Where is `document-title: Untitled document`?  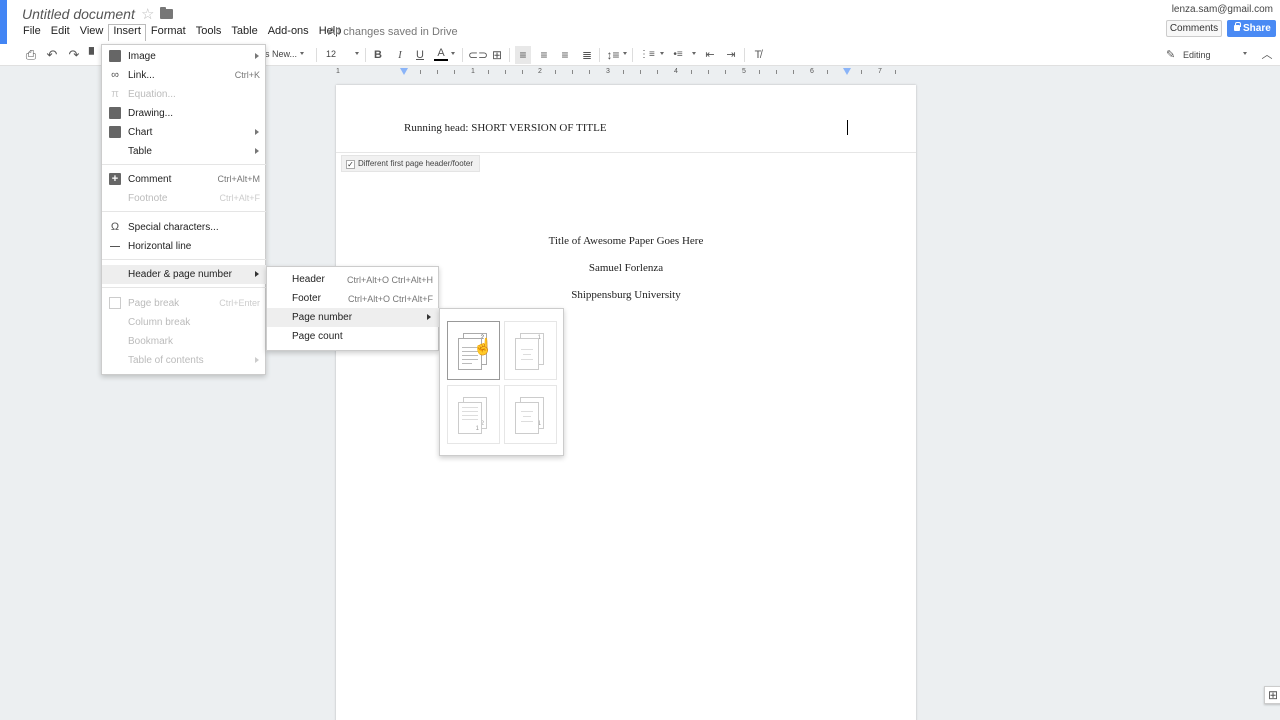 document-title: Untitled document is located at coordinates (78, 14).